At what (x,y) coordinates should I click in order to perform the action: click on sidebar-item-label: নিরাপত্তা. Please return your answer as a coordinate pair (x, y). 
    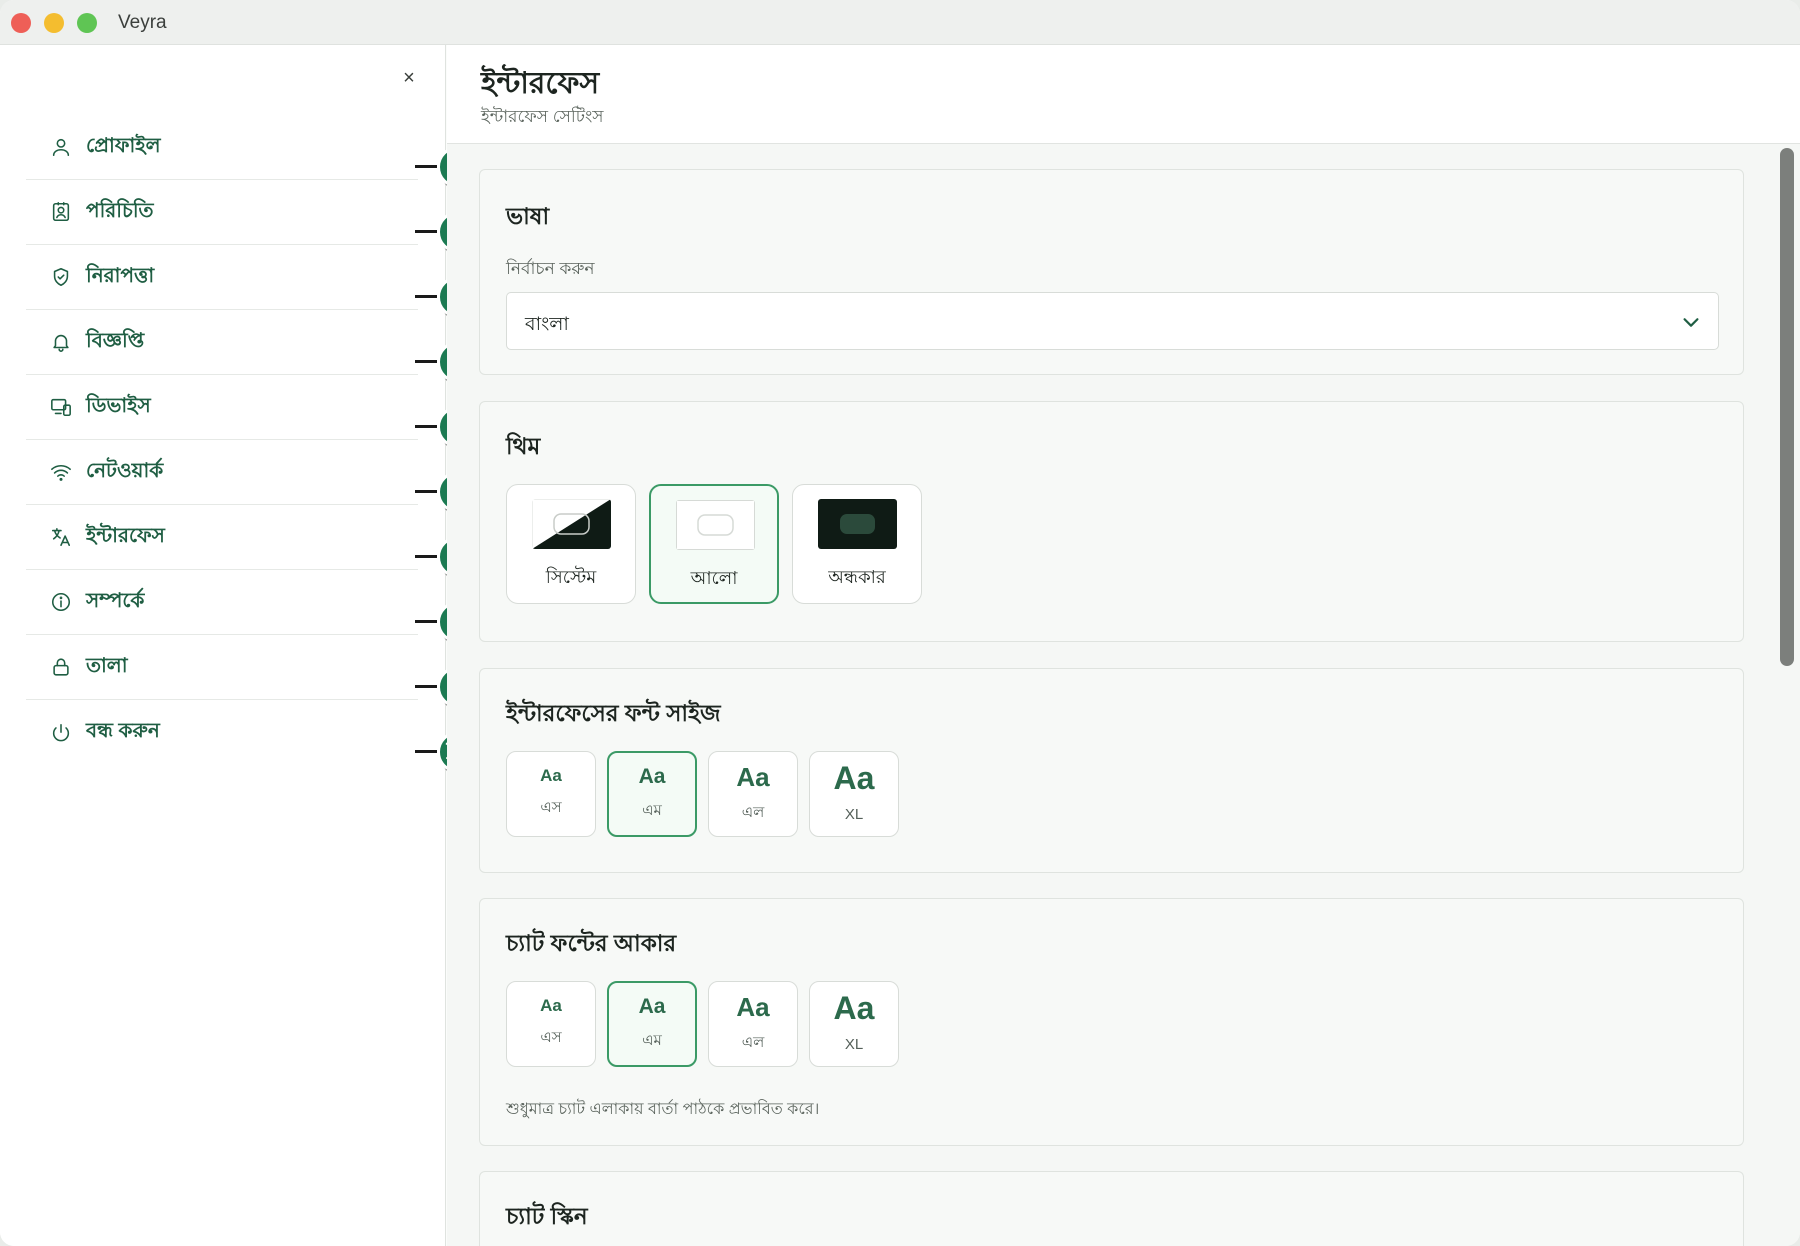
    Looking at the image, I should click on (120, 275).